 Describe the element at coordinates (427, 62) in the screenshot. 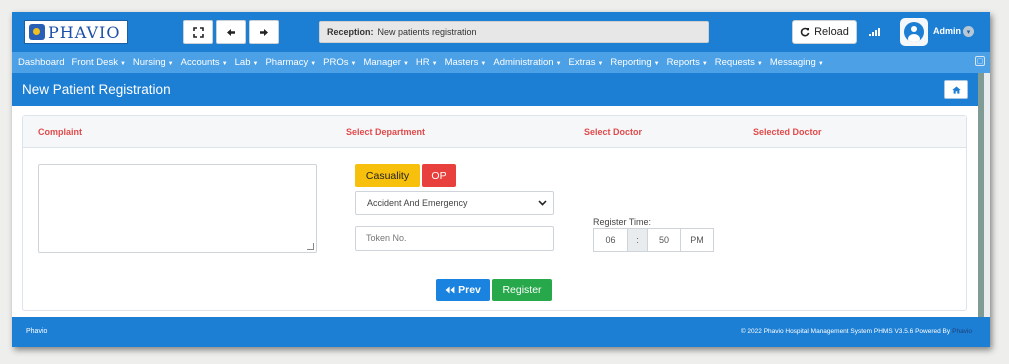

I see `menu-item-hr: HR ▼` at that location.